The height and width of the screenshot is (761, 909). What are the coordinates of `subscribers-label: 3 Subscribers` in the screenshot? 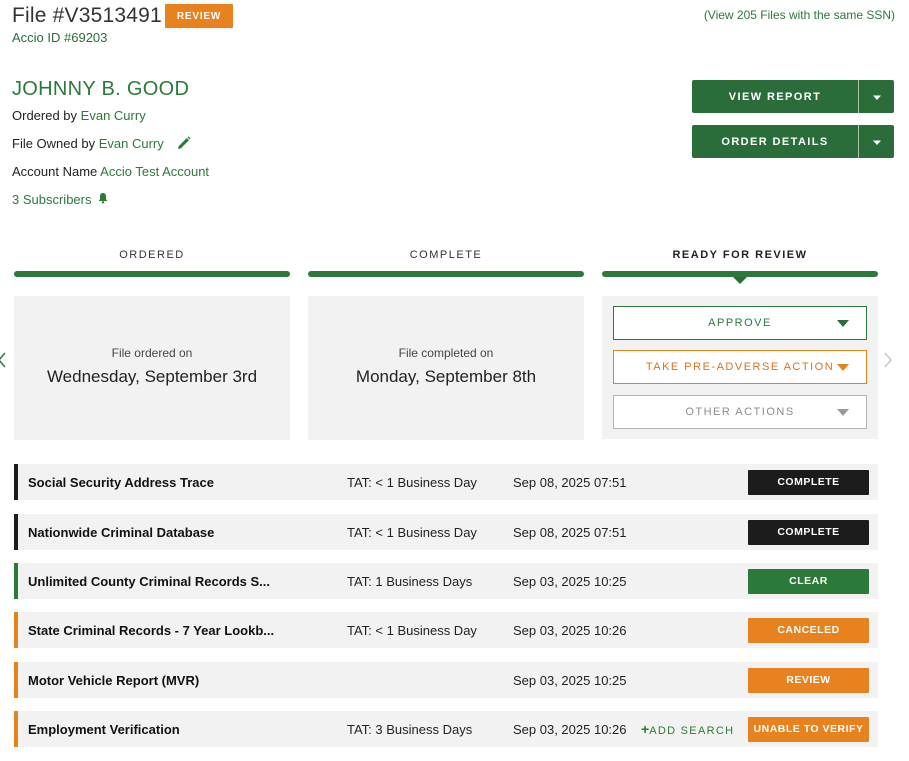 It's located at (52, 199).